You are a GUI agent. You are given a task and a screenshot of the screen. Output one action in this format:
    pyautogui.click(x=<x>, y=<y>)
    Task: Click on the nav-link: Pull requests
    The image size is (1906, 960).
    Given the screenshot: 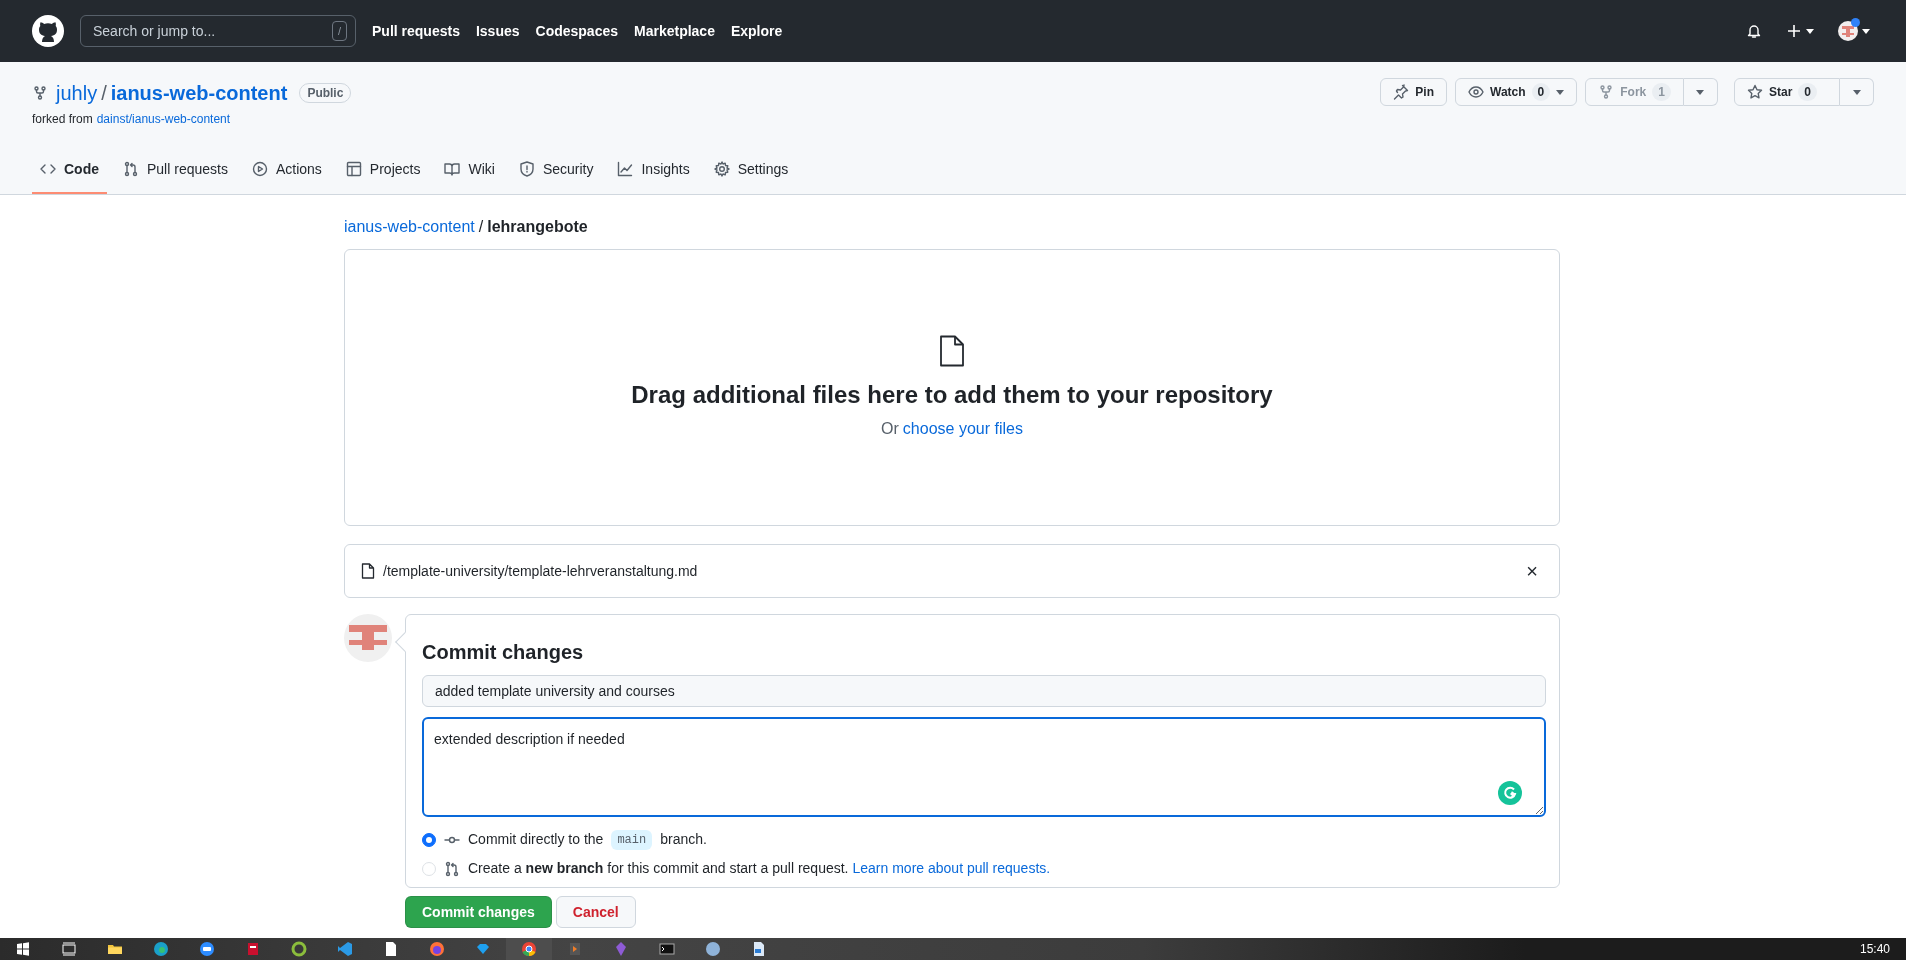 What is the action you would take?
    pyautogui.click(x=416, y=31)
    